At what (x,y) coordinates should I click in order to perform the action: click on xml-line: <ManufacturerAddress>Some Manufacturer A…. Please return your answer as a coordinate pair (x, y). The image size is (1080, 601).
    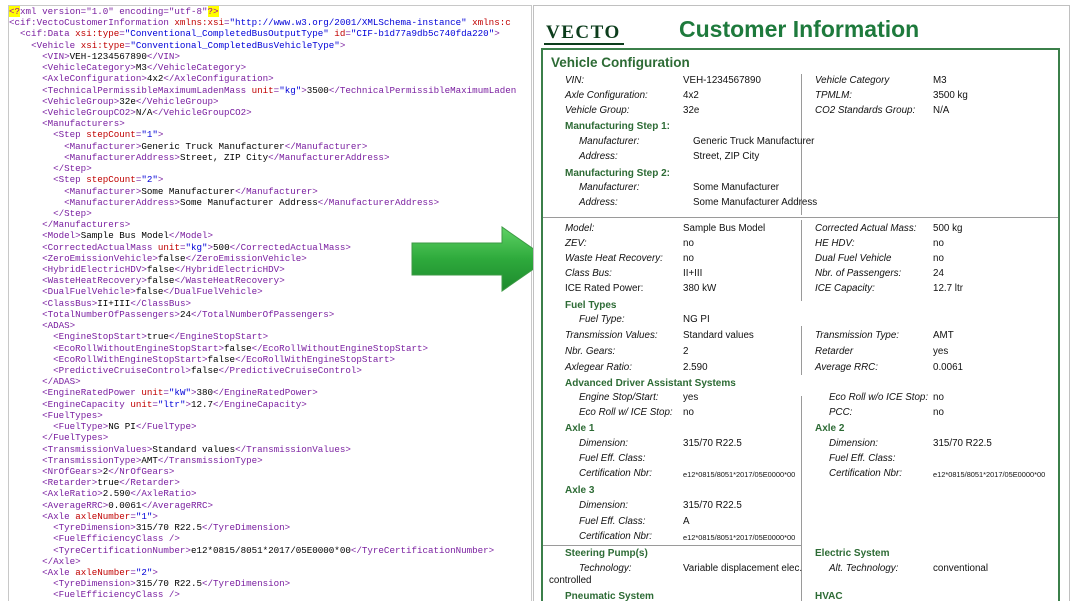
    Looking at the image, I should click on (270, 202).